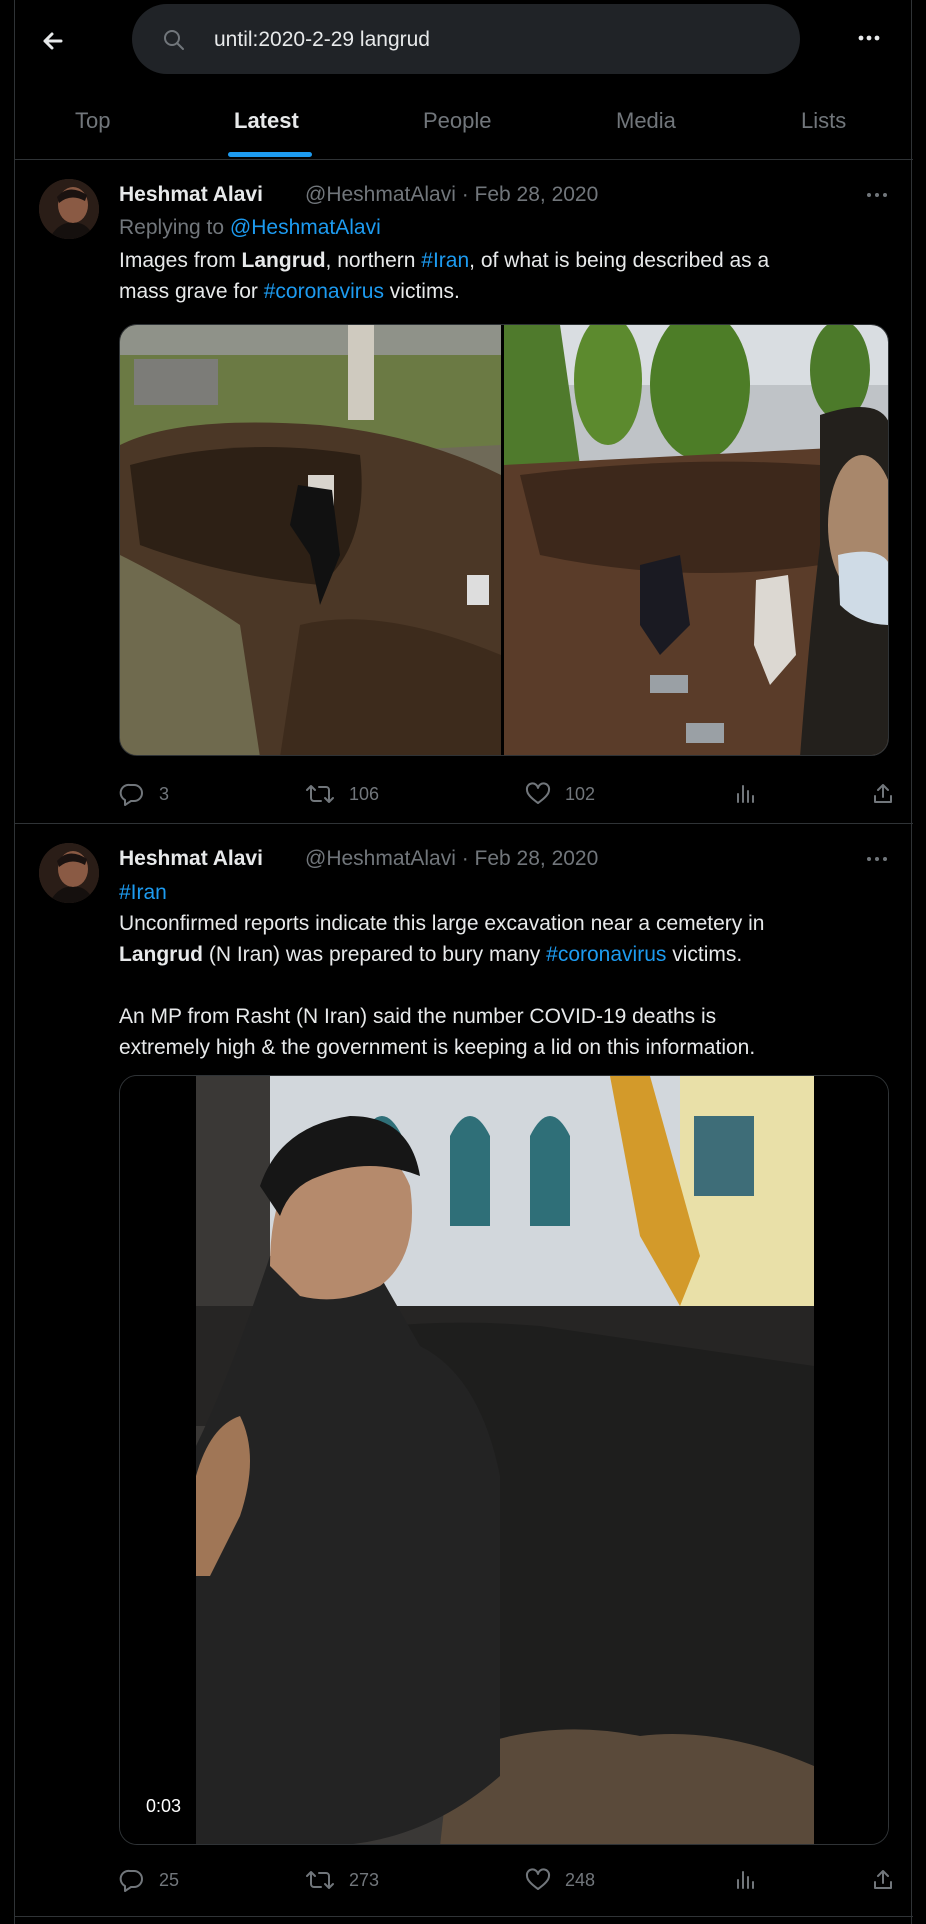 The height and width of the screenshot is (1924, 926). Describe the element at coordinates (310, 540) in the screenshot. I see `photo-left` at that location.